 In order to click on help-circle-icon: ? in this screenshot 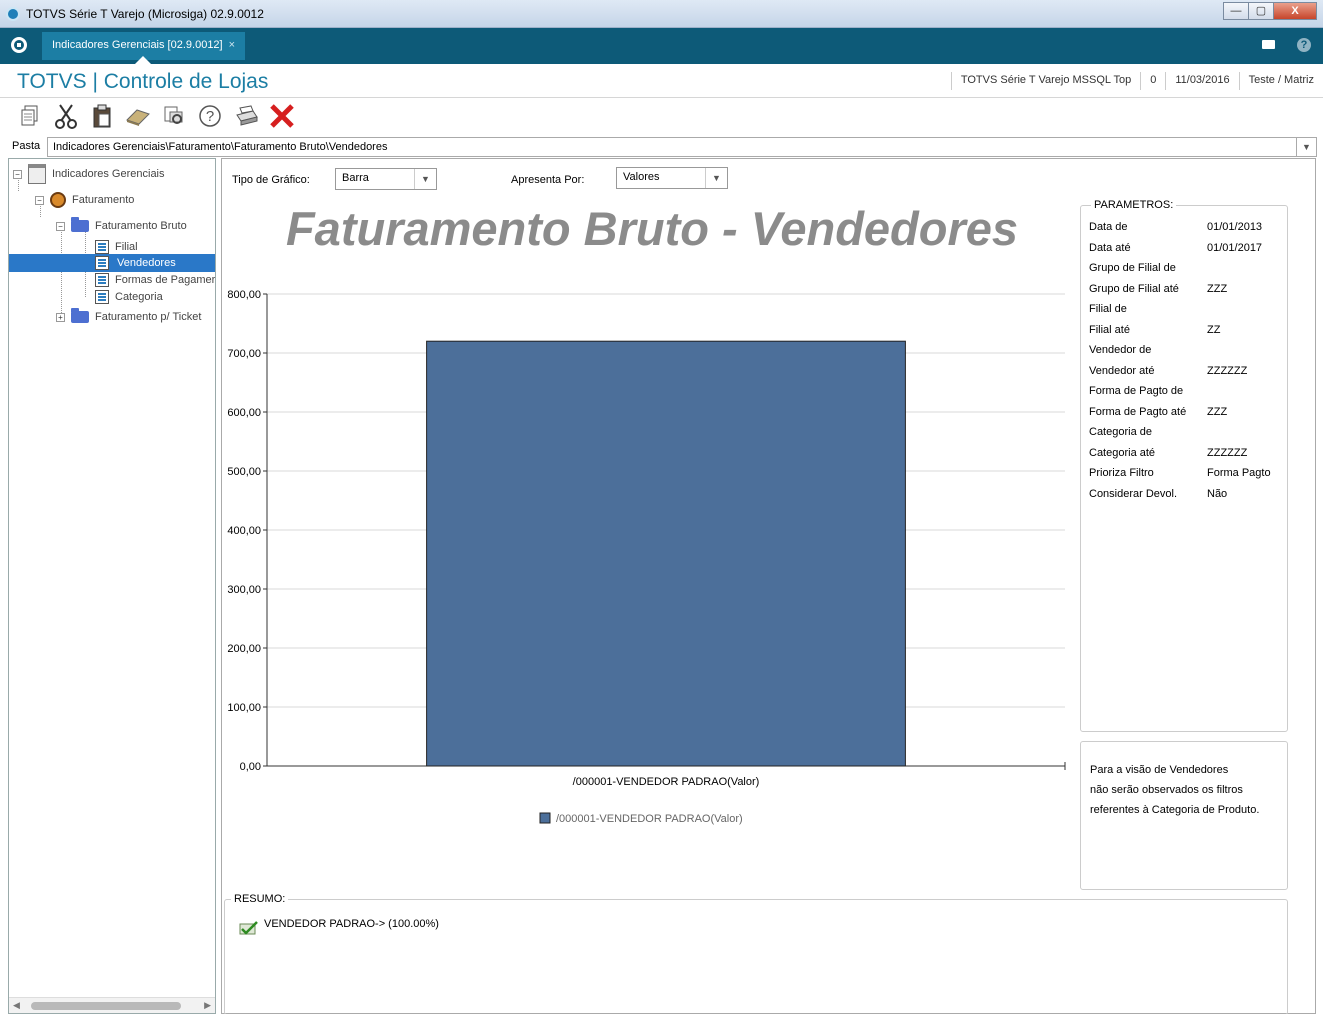, I will do `click(1304, 45)`.